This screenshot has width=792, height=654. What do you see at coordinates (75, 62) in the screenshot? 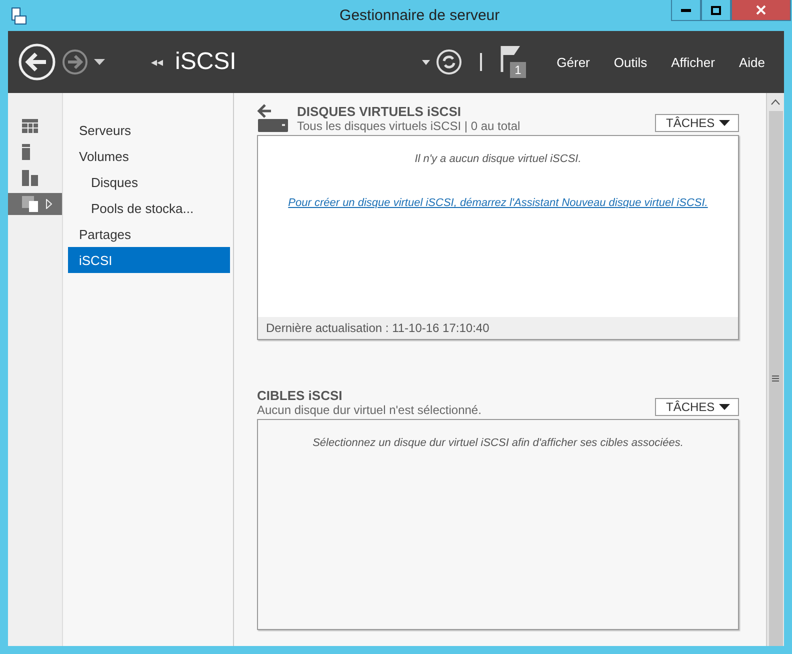
I see `forward-icon` at bounding box center [75, 62].